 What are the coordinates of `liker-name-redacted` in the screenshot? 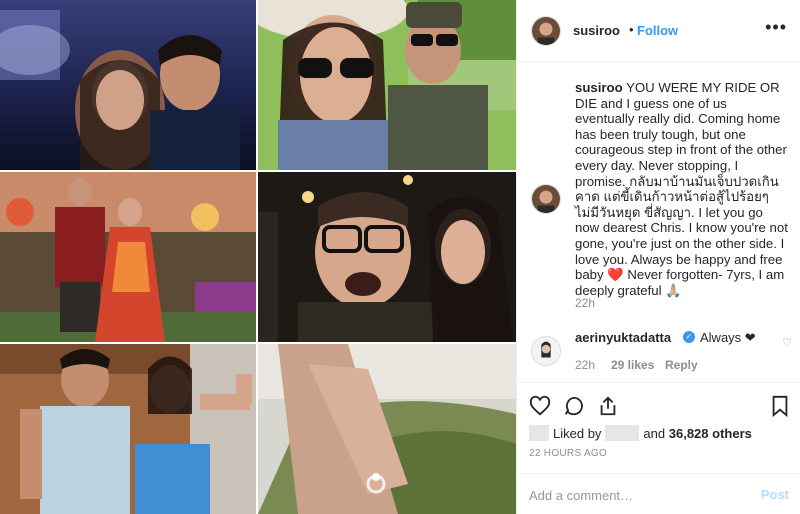 It's located at (622, 433).